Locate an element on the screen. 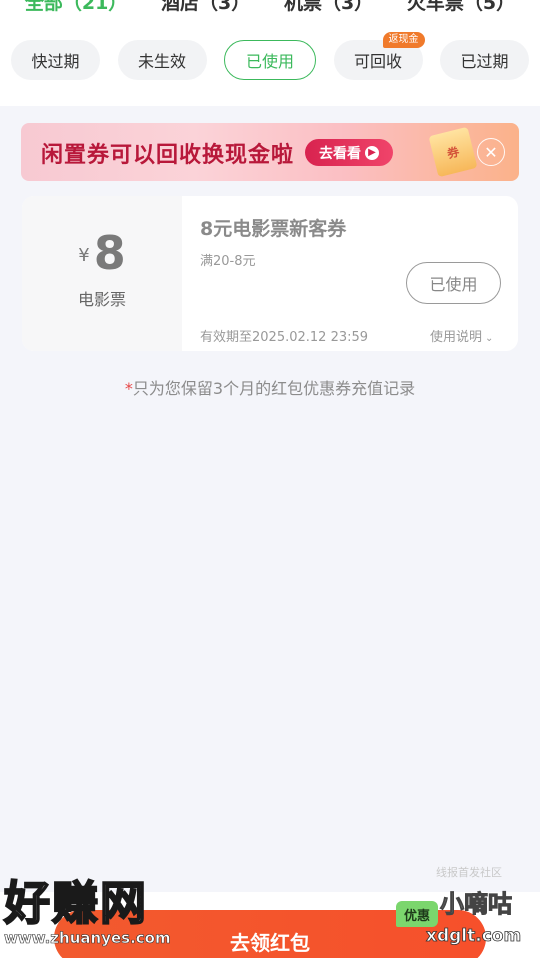 This screenshot has width=540, height=958. coupon-amount: ¥8 is located at coordinates (102, 253).